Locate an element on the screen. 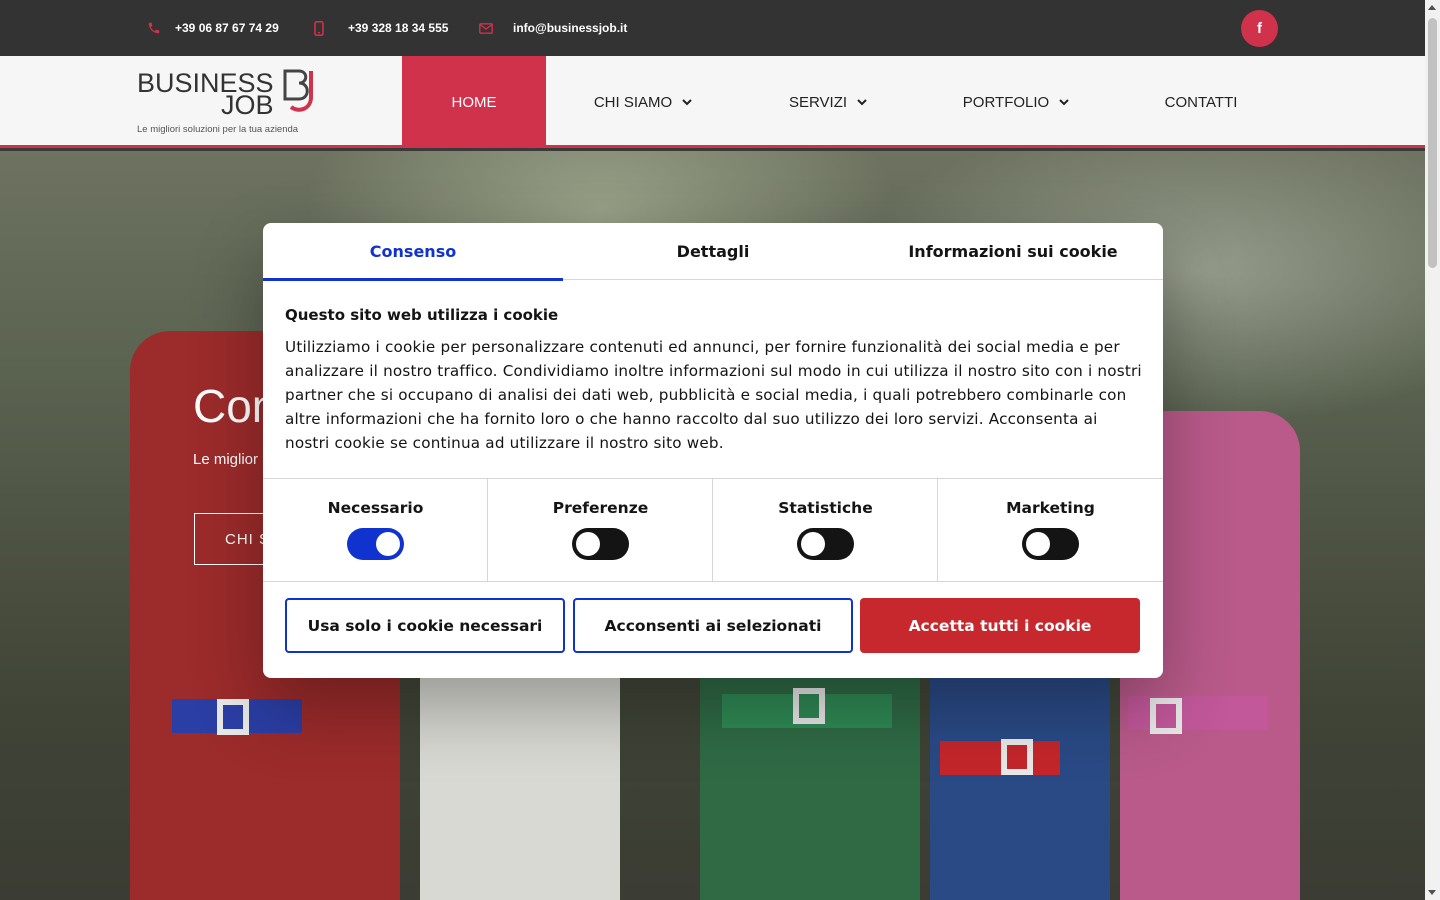 This screenshot has height=900, width=1440. scrollbar-thumb is located at coordinates (1432, 143).